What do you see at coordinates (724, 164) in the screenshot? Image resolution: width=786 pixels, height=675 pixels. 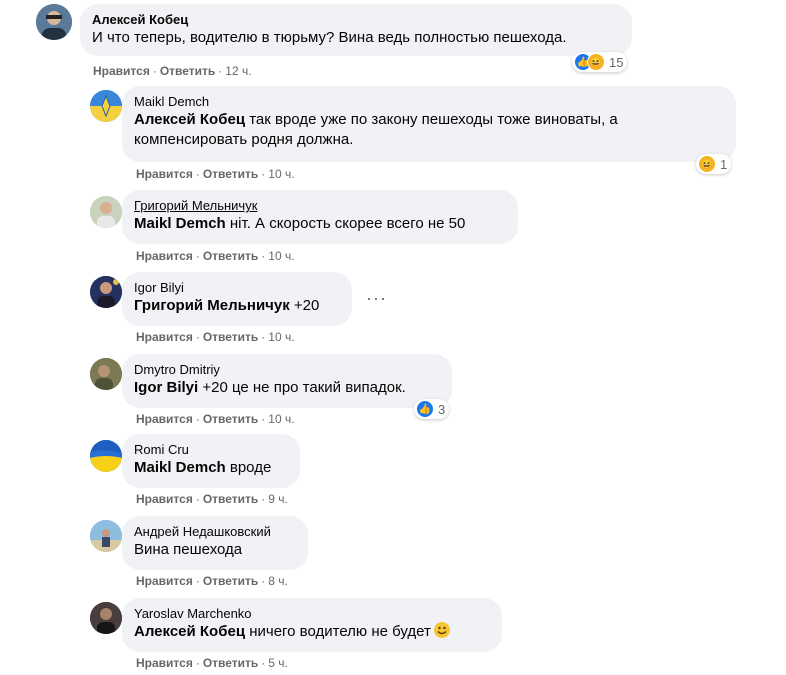 I see `reaction-count: 1` at bounding box center [724, 164].